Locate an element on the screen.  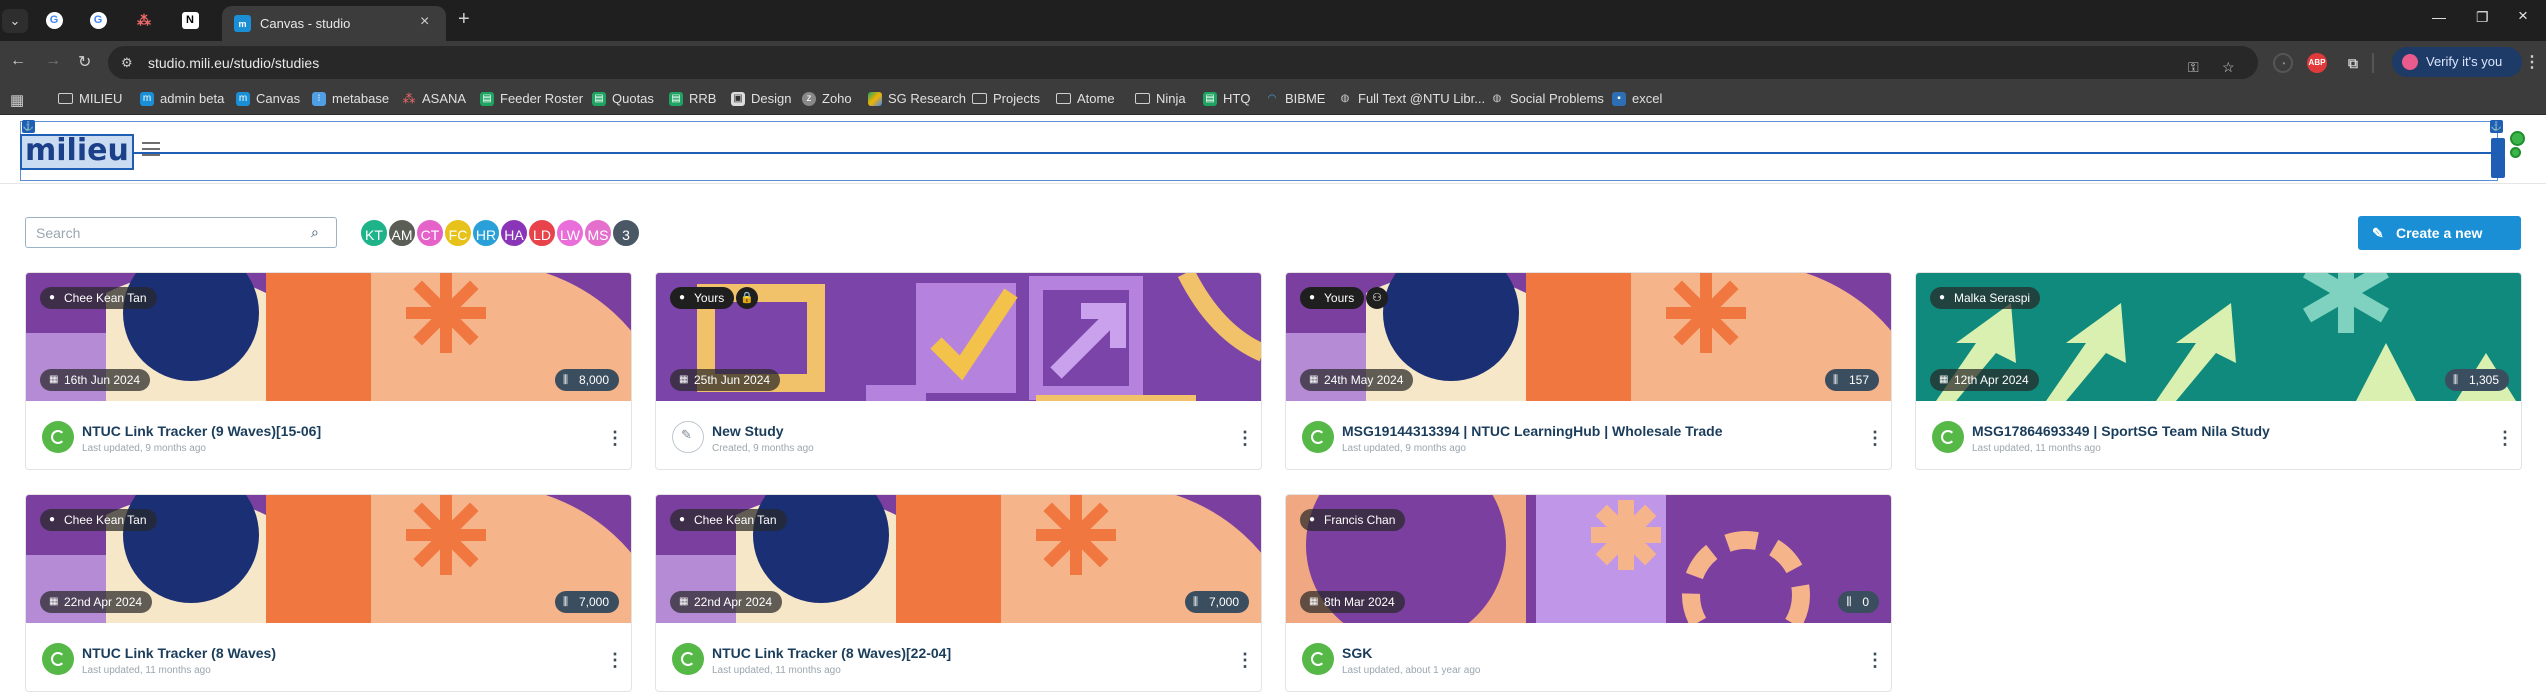
avatar: FC is located at coordinates (458, 233).